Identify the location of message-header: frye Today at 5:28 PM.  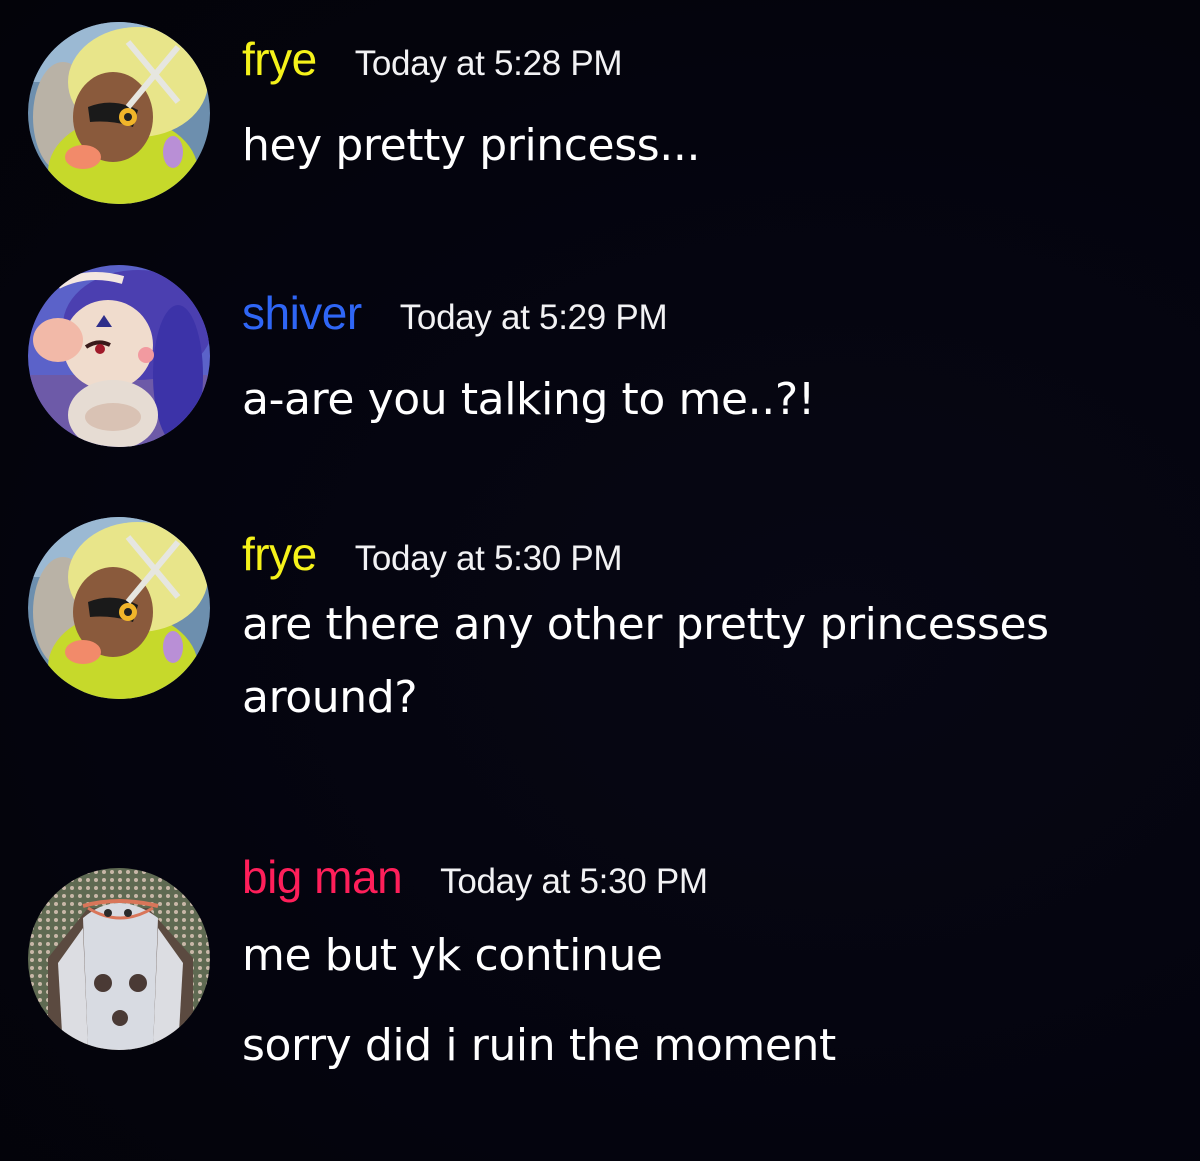
(432, 59).